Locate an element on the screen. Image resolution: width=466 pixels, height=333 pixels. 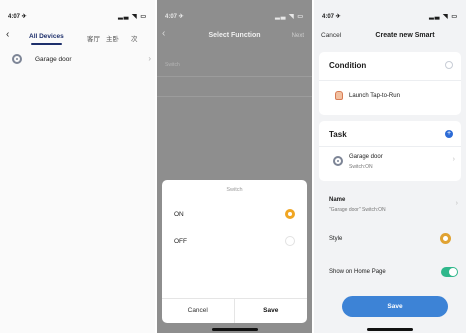
name-value: "Garage door" Switch:ON is located at coordinates (357, 210).